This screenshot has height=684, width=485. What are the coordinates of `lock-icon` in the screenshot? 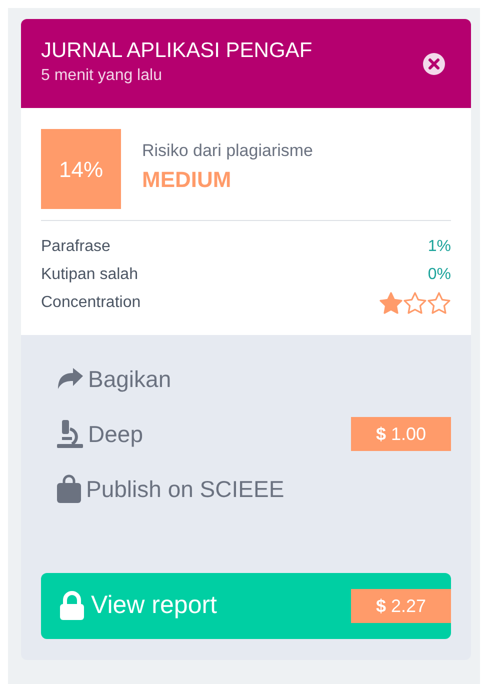 It's located at (72, 606).